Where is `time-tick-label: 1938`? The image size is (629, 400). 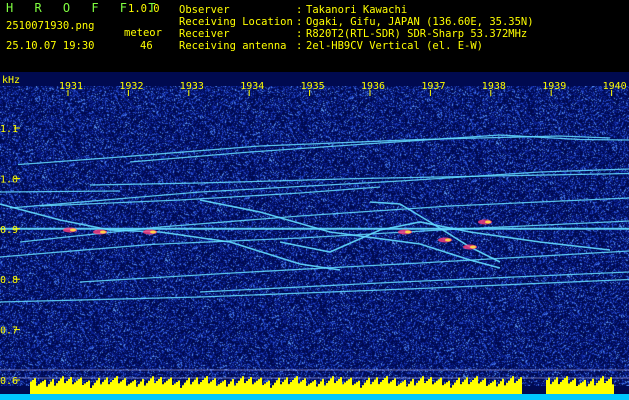
time-tick-label: 1938 is located at coordinates (494, 86).